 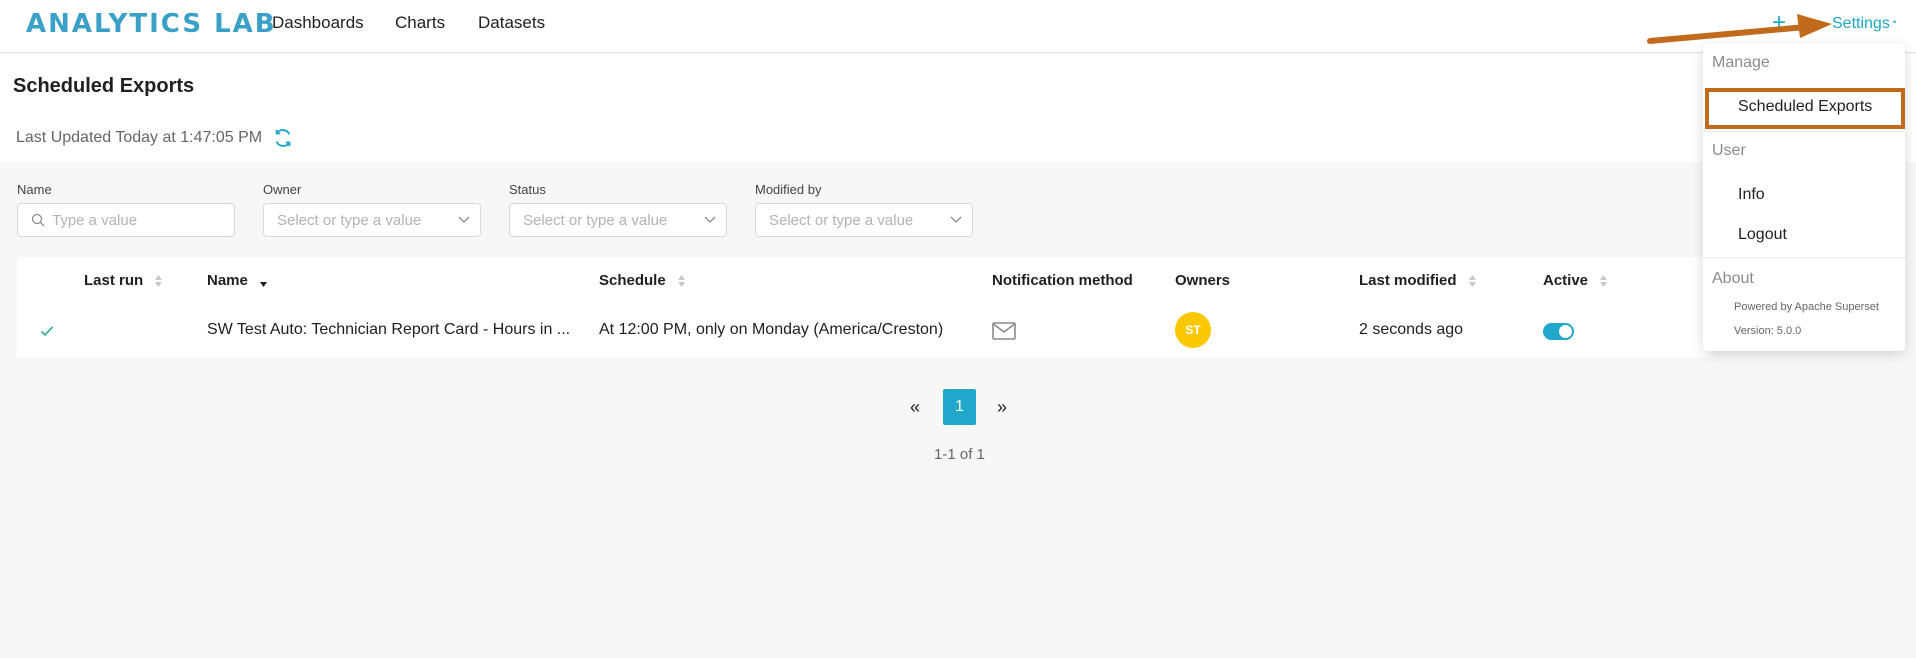 What do you see at coordinates (264, 285) in the screenshot?
I see `sort-descending-icon` at bounding box center [264, 285].